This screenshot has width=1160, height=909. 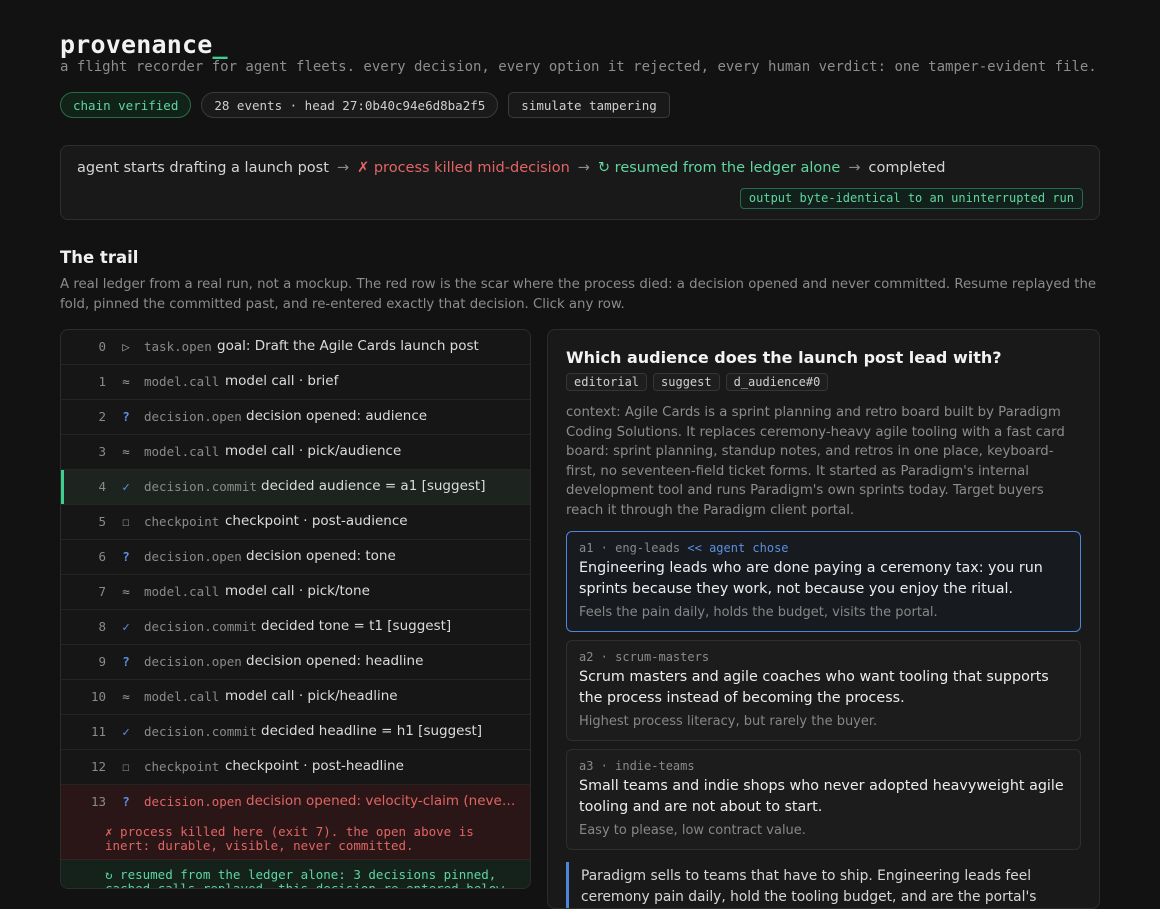 I want to click on row-text: model call · pick/audience, so click(x=313, y=451).